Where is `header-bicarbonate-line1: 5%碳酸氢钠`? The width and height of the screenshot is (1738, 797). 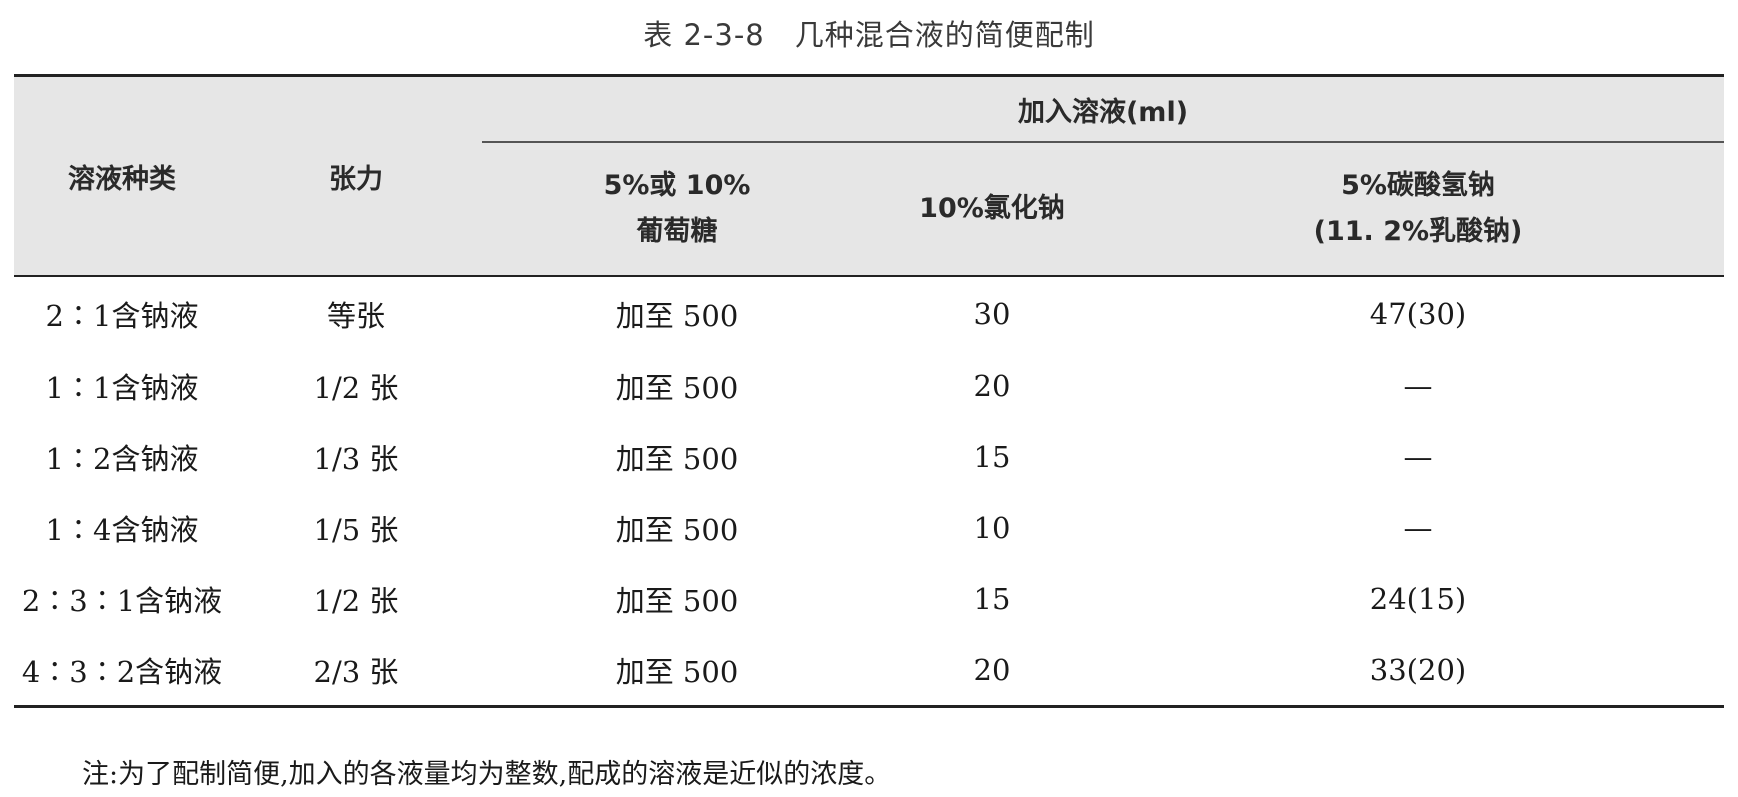 header-bicarbonate-line1: 5%碳酸氢钠 is located at coordinates (1418, 185).